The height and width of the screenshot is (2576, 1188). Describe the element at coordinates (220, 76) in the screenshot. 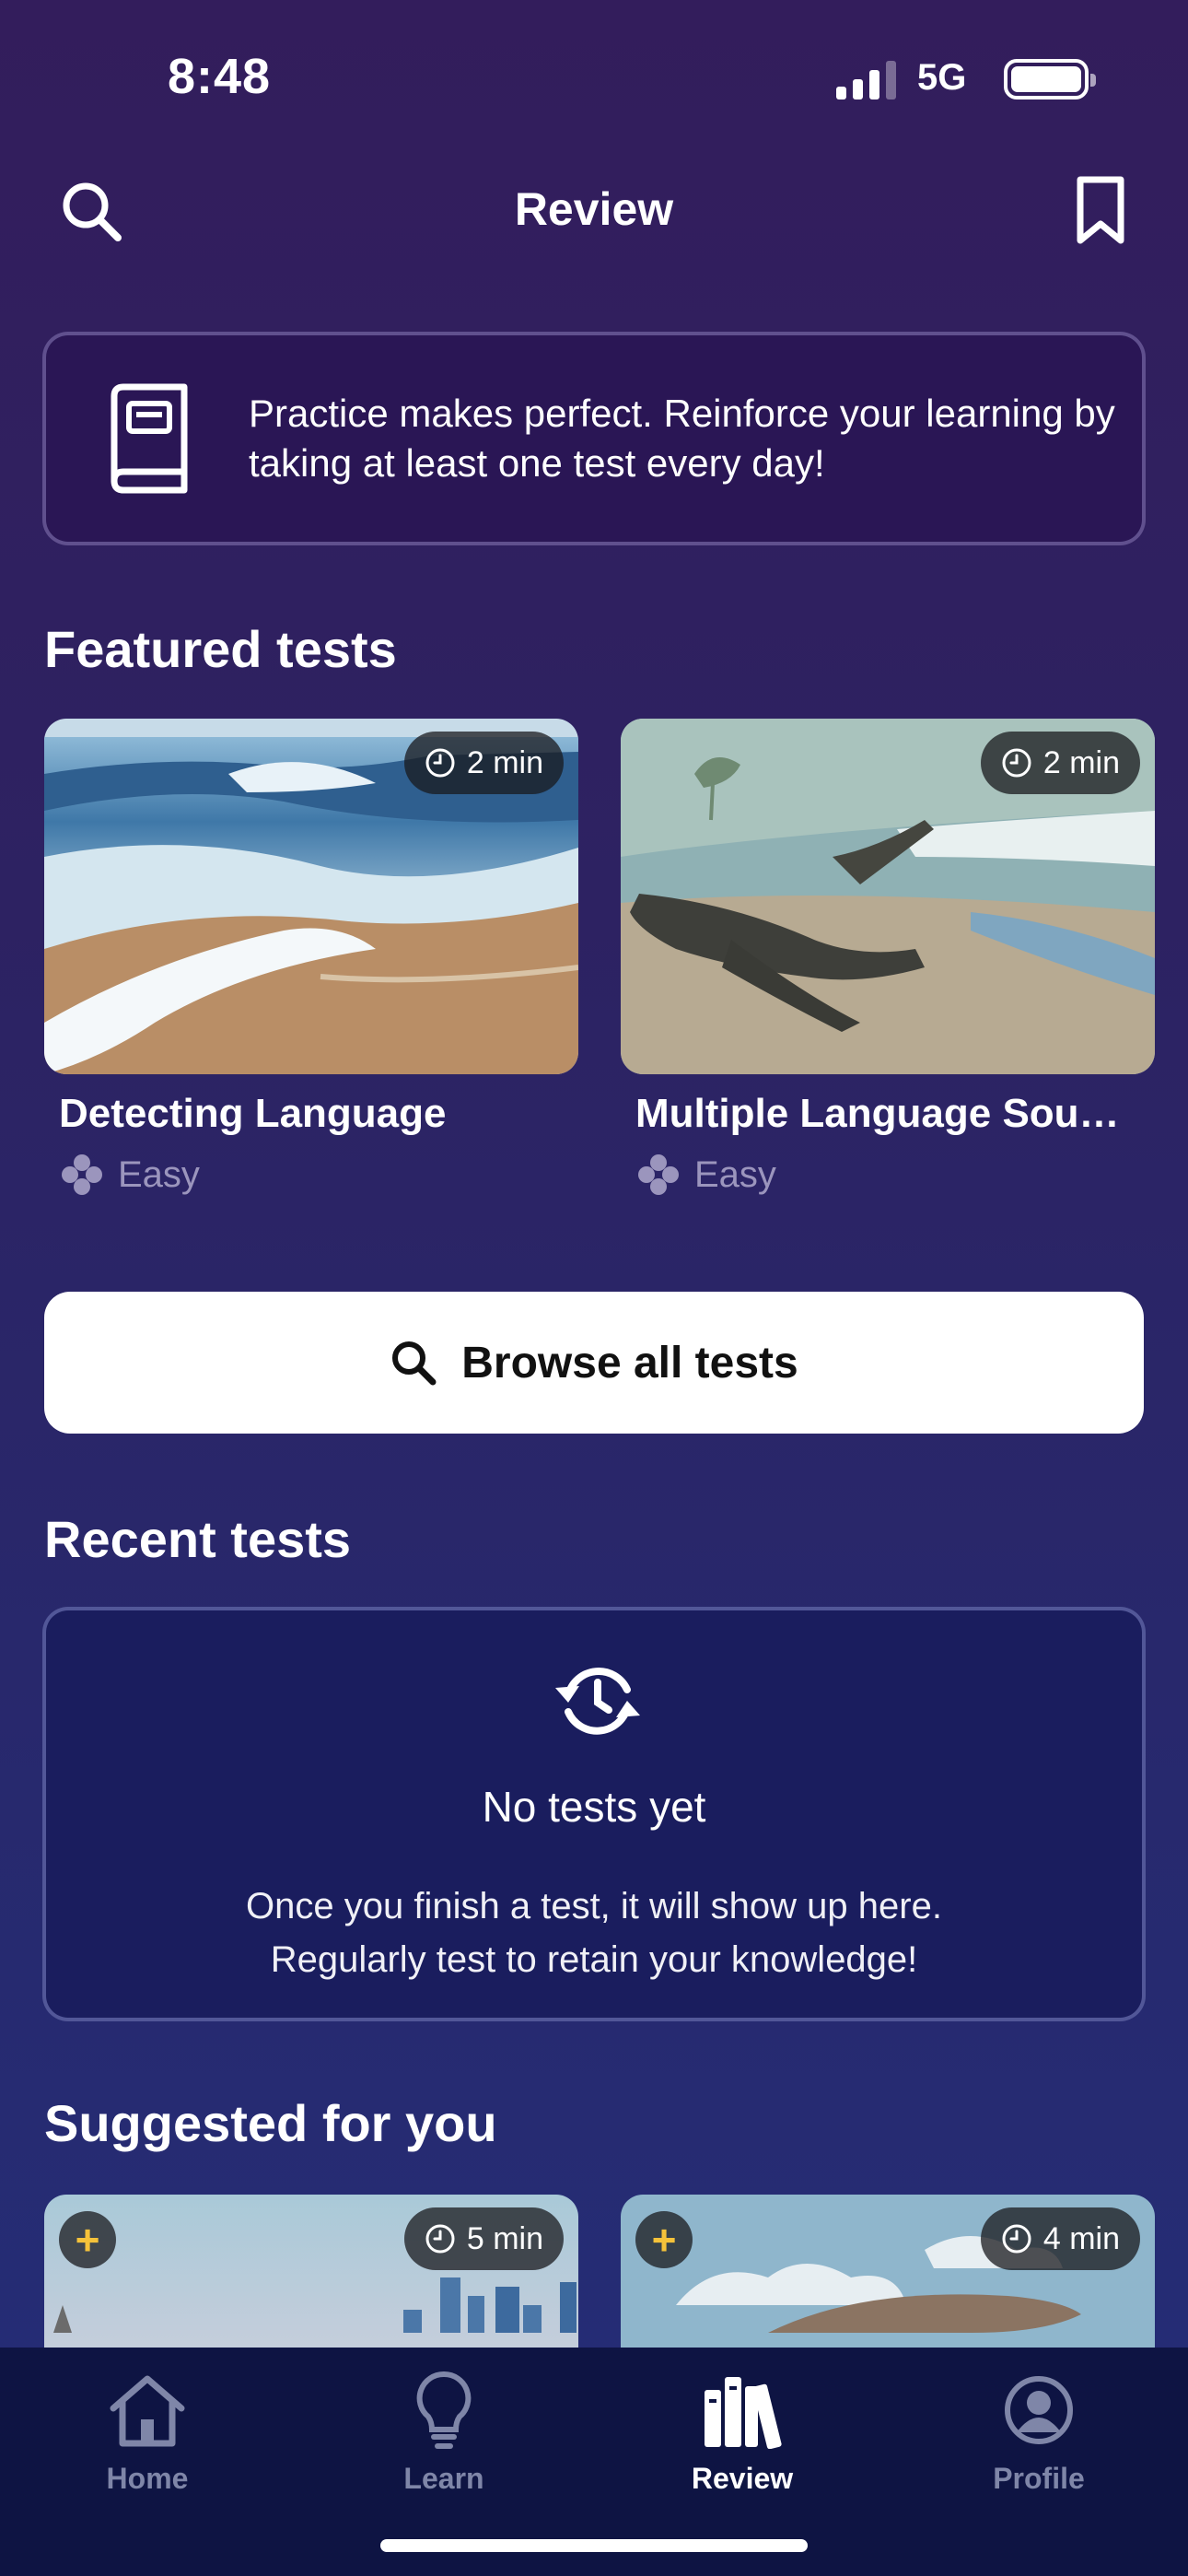

I see `status-time: 8:48` at that location.